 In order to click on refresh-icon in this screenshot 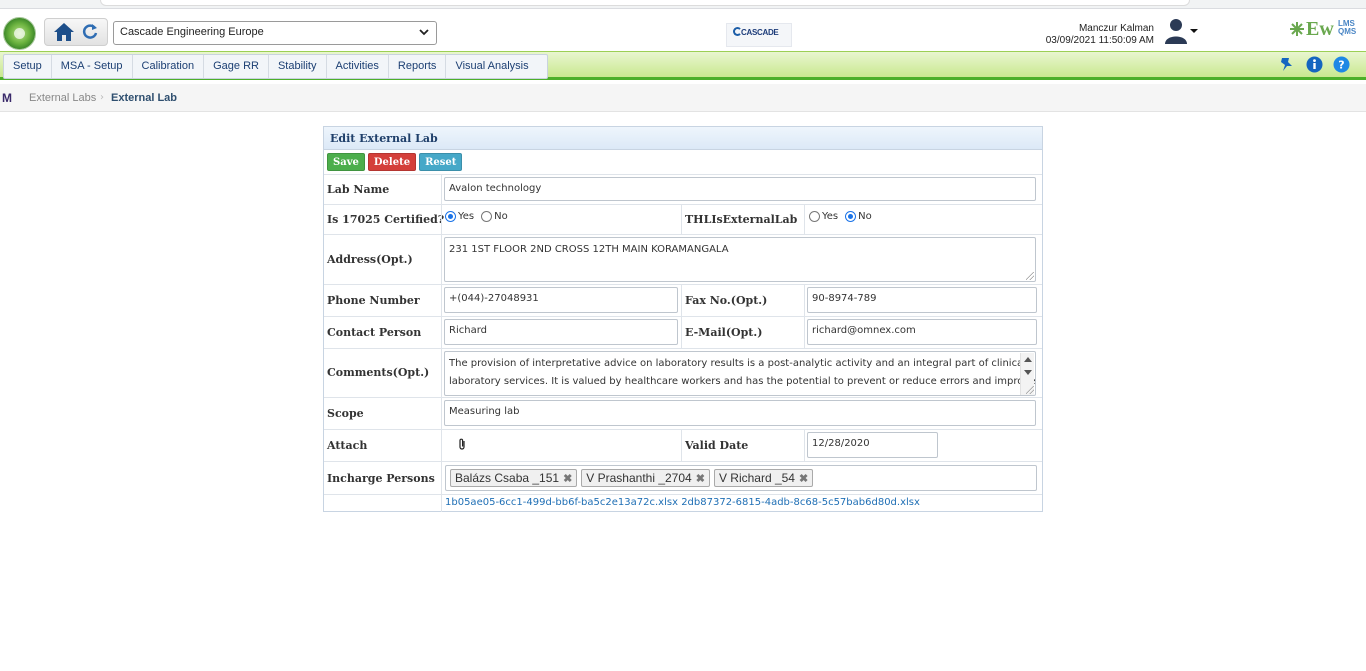, I will do `click(90, 32)`.